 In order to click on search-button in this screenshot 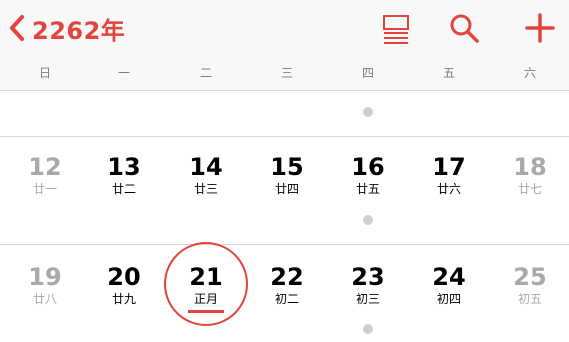, I will do `click(464, 28)`.